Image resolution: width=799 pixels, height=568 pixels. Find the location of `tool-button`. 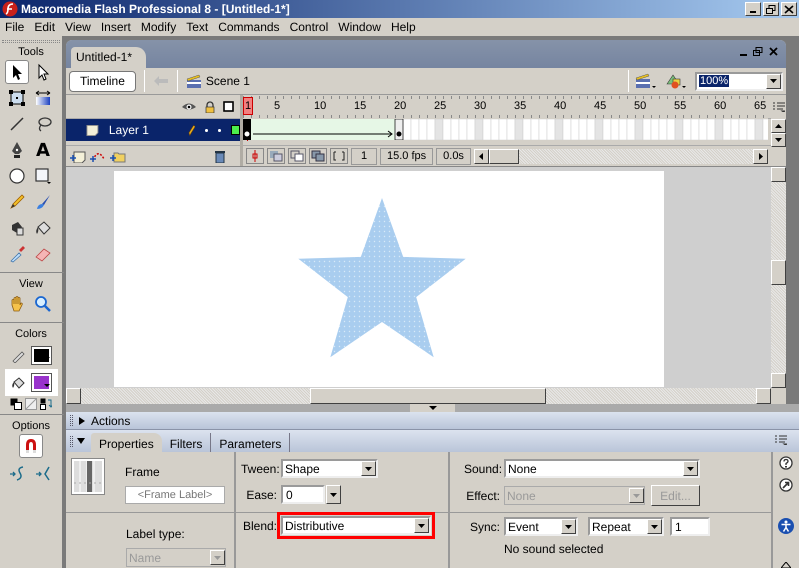

tool-button is located at coordinates (17, 72).